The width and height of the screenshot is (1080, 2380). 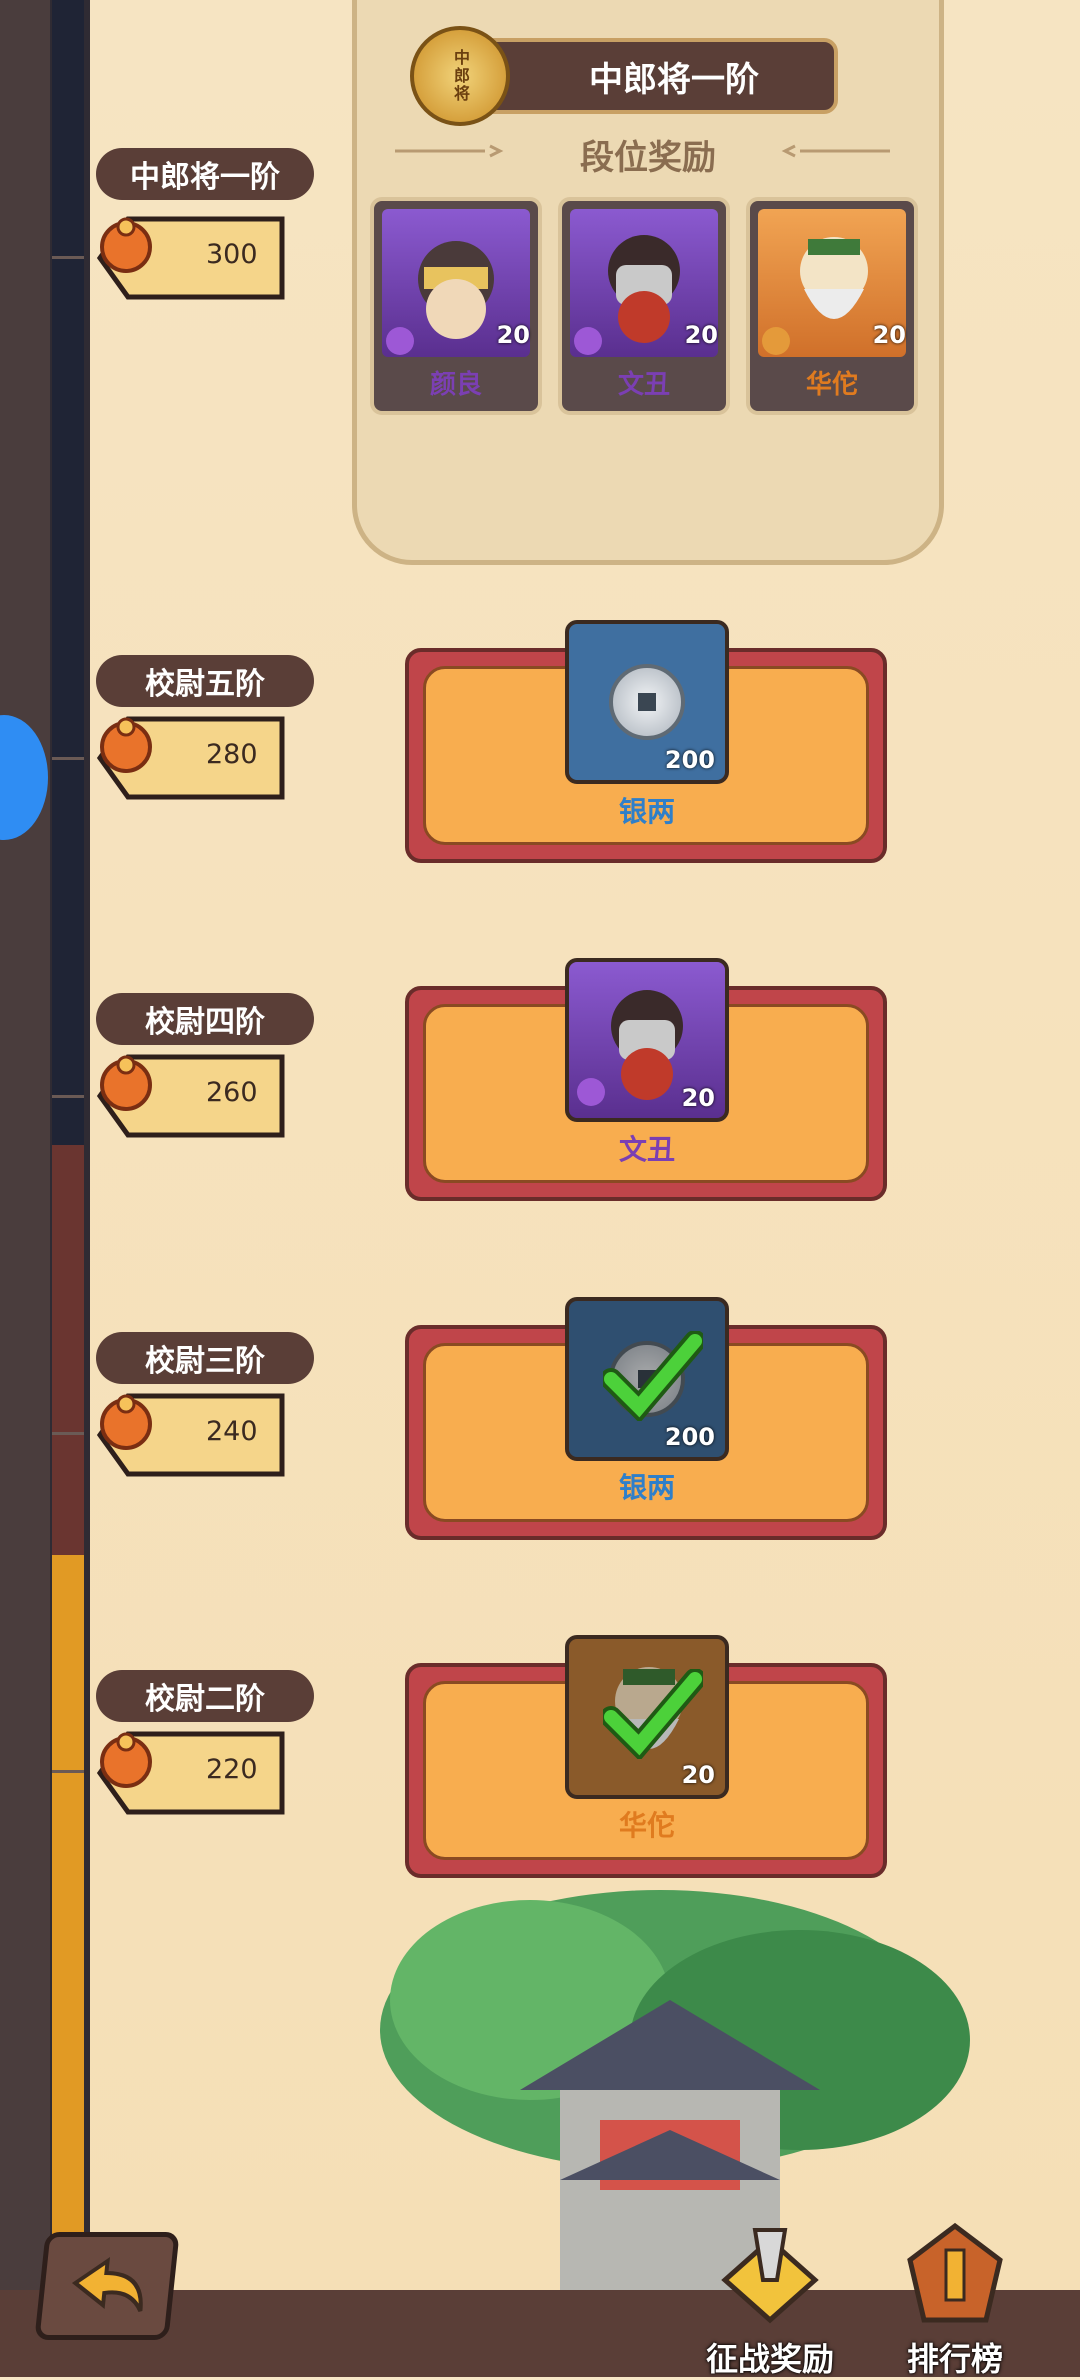 I want to click on progress-fill-complete, so click(x=68, y=1922).